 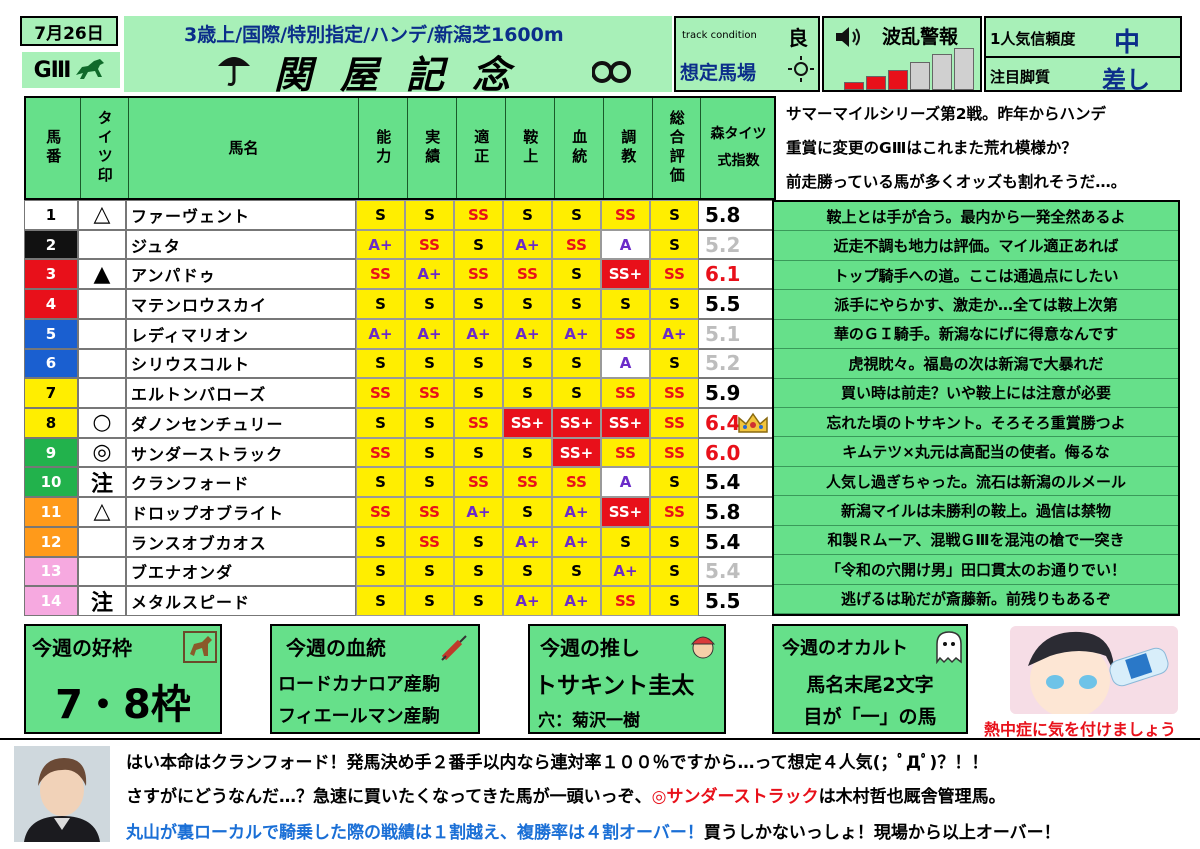 I want to click on horse-number: 11, so click(x=51, y=512).